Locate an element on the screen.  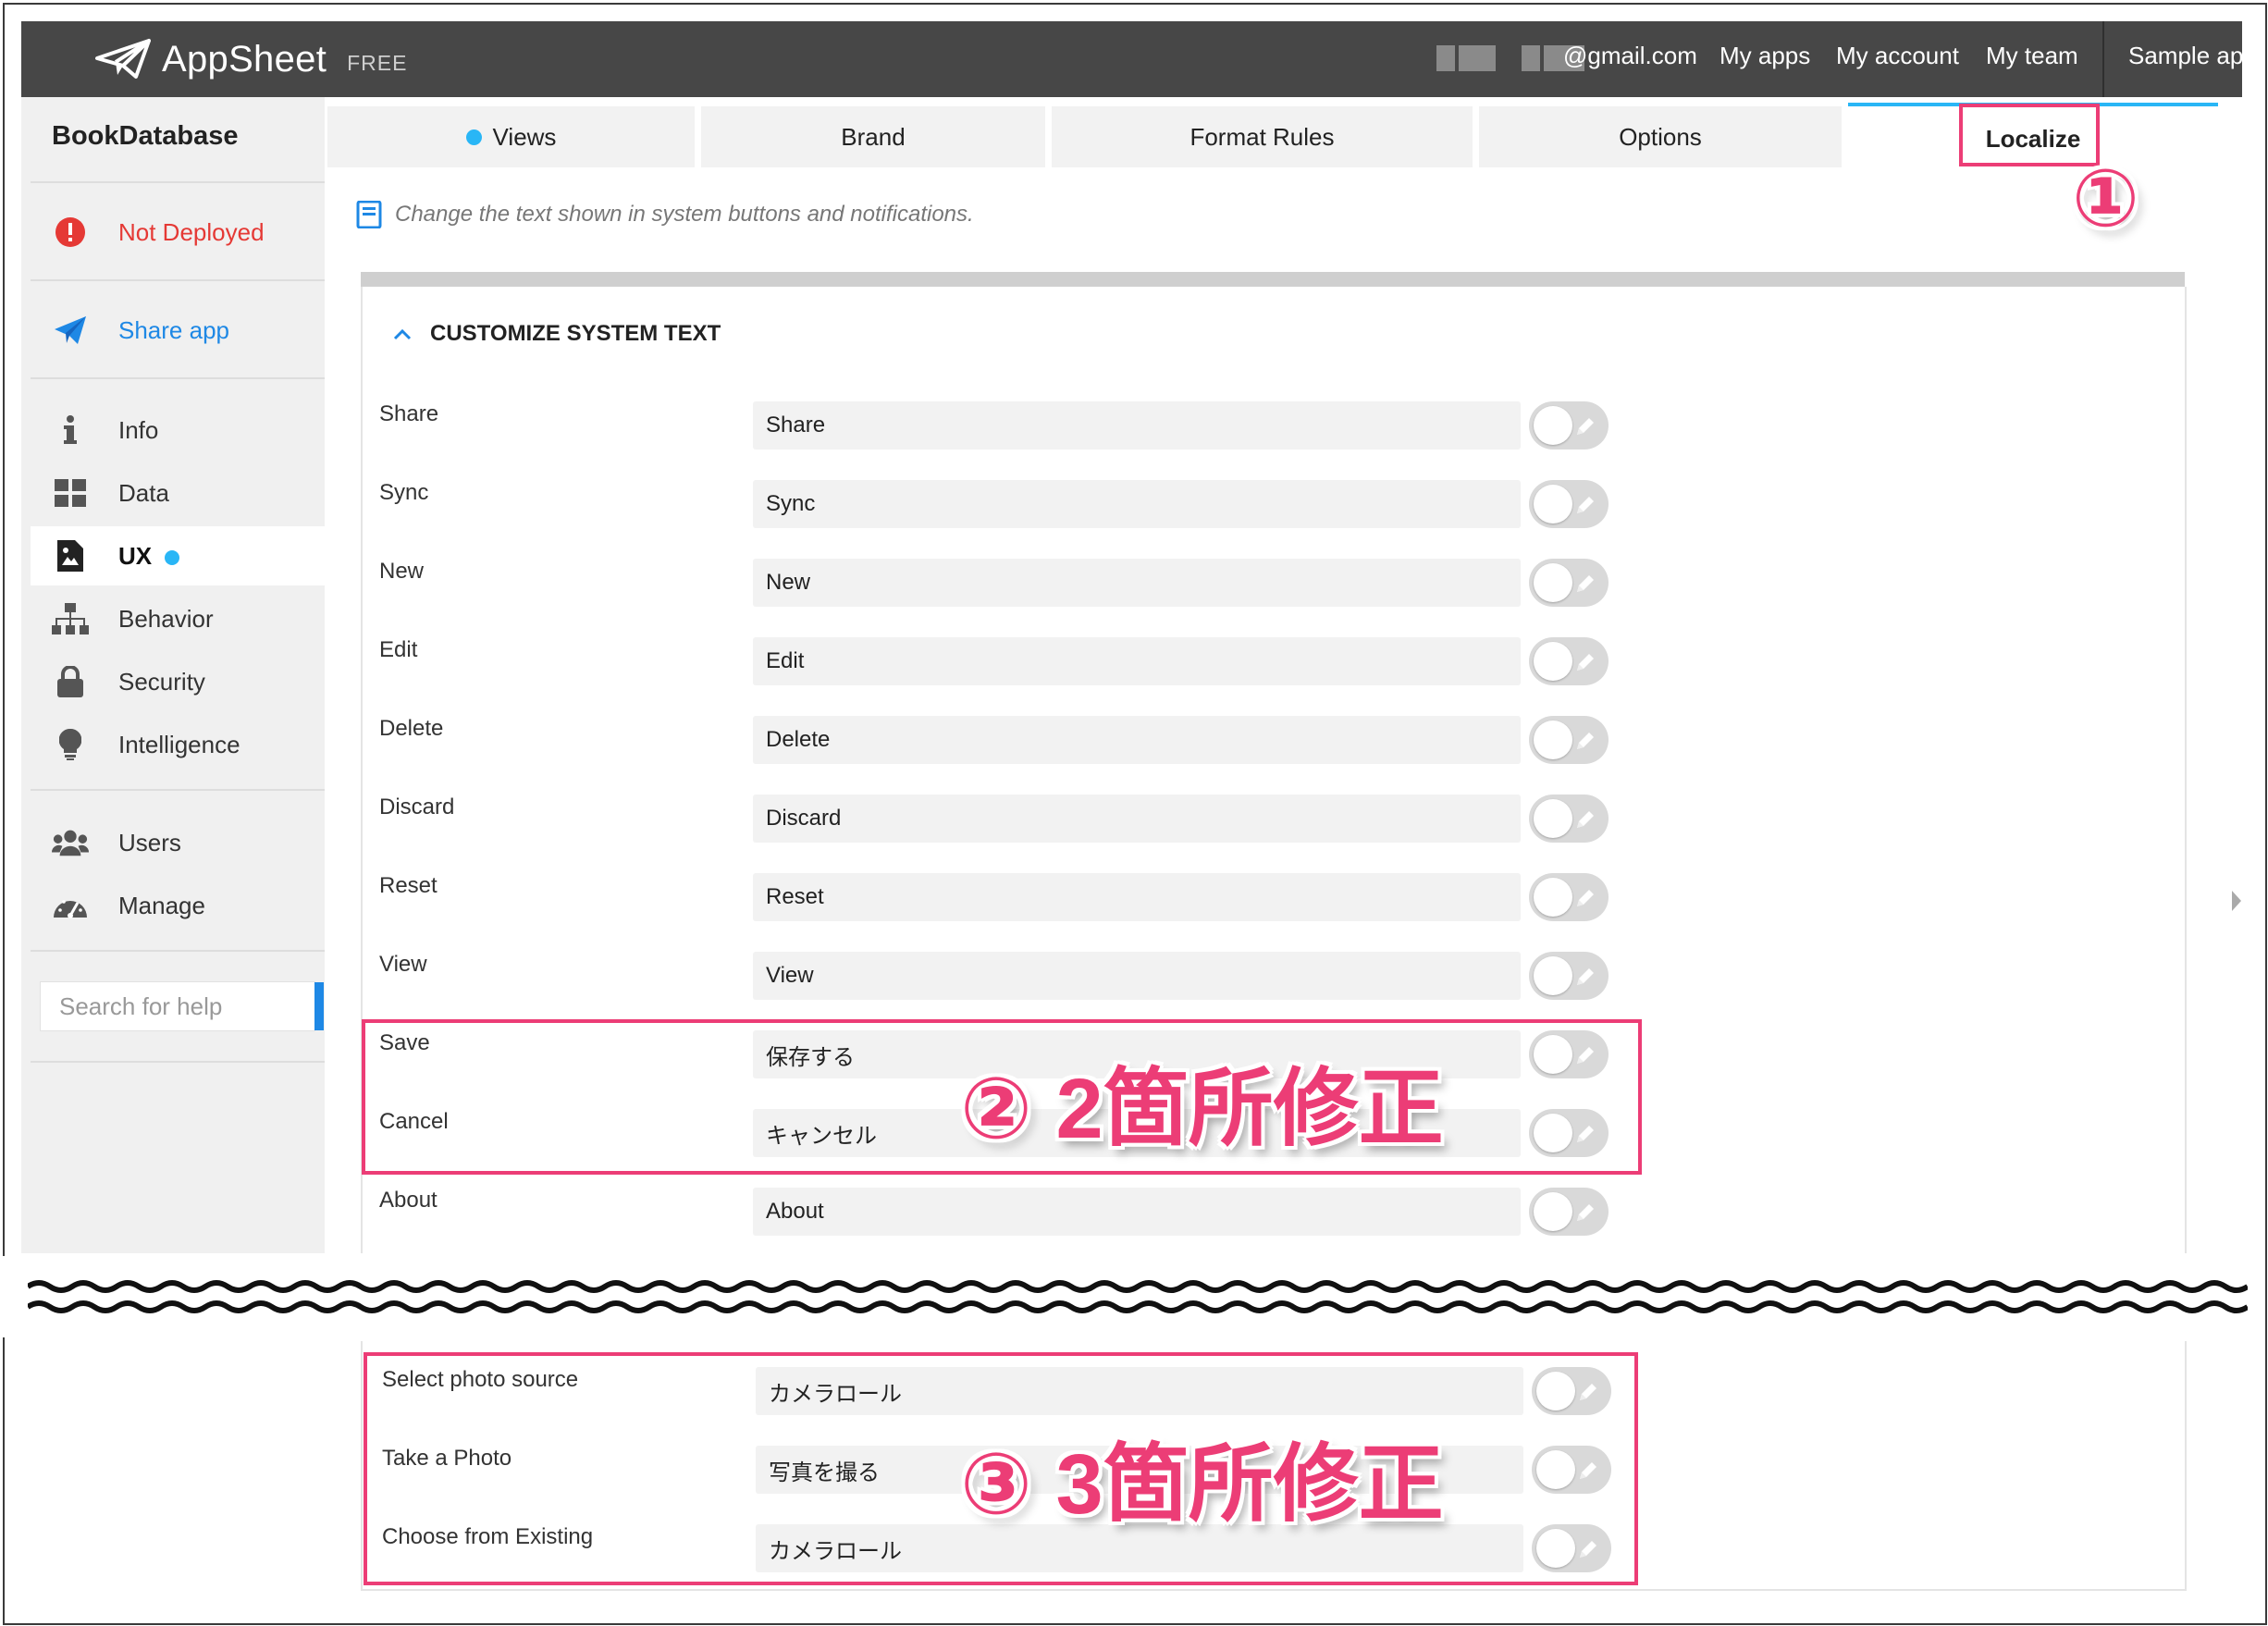
appsheet-logo: AppSheet FREE is located at coordinates (251, 59).